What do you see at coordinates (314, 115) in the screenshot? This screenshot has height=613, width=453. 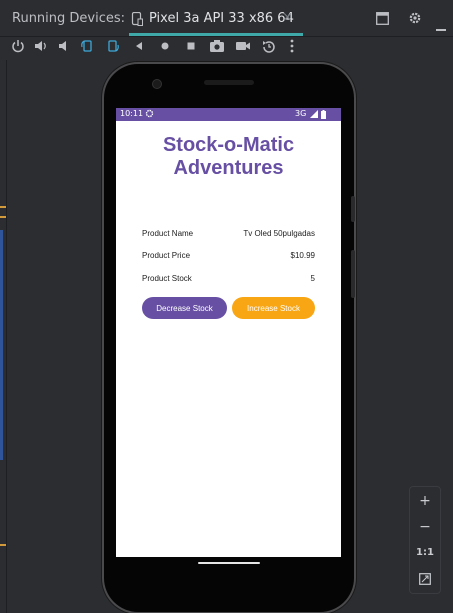 I see `signal-icon` at bounding box center [314, 115].